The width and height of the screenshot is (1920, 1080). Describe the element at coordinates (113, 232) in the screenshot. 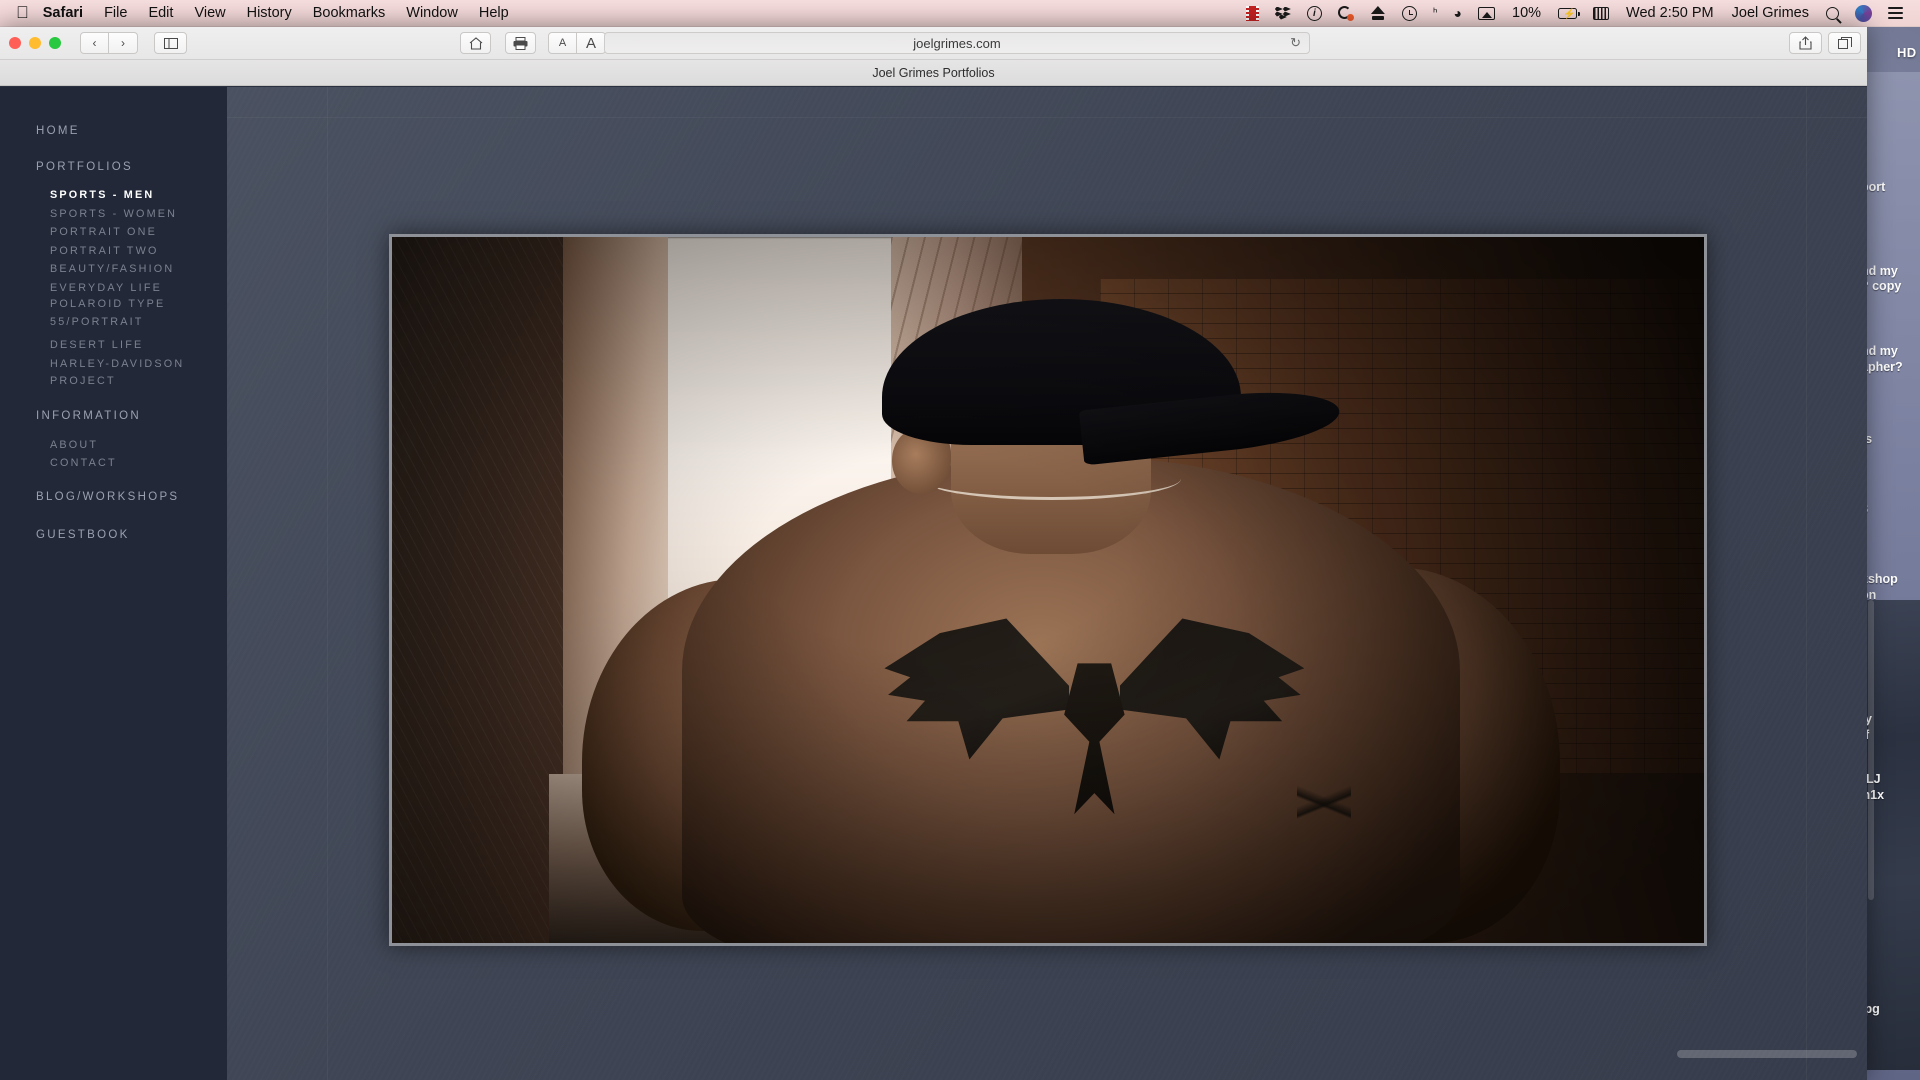

I see `sidebar-item-portrait-one: PORTRAIT ONE` at that location.